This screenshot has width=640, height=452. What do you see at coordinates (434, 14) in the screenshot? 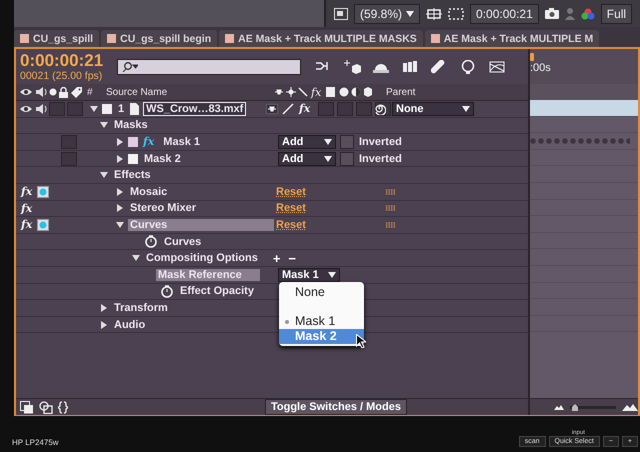
I see `grid-icon` at bounding box center [434, 14].